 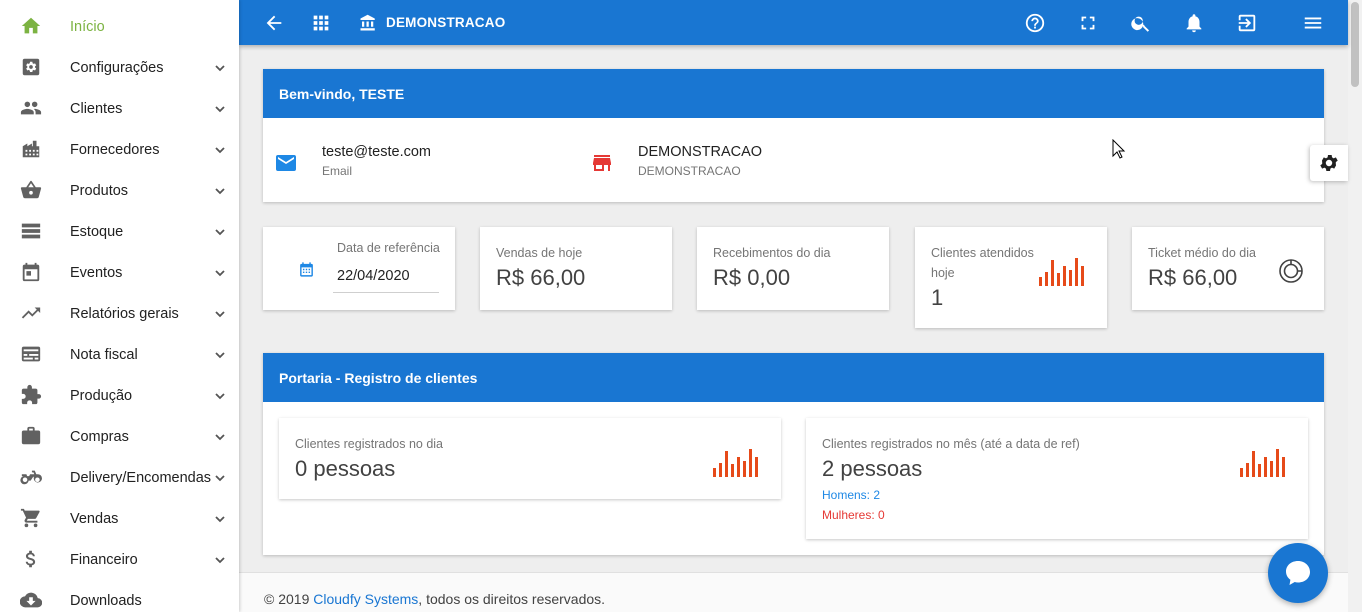 What do you see at coordinates (31, 395) in the screenshot?
I see `puzzle-icon` at bounding box center [31, 395].